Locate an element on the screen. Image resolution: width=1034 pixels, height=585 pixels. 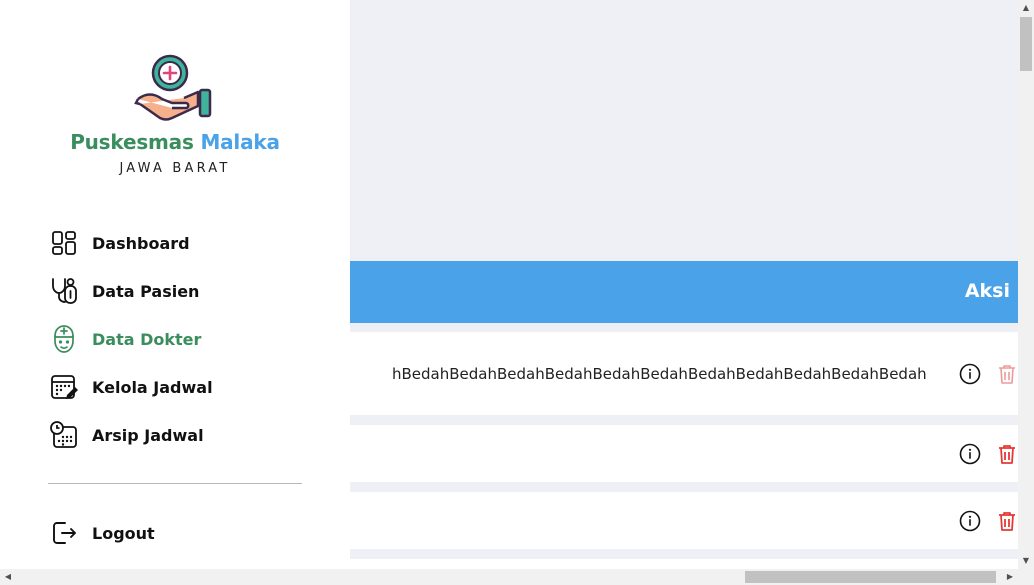
doctor-icon is located at coordinates (64, 339).